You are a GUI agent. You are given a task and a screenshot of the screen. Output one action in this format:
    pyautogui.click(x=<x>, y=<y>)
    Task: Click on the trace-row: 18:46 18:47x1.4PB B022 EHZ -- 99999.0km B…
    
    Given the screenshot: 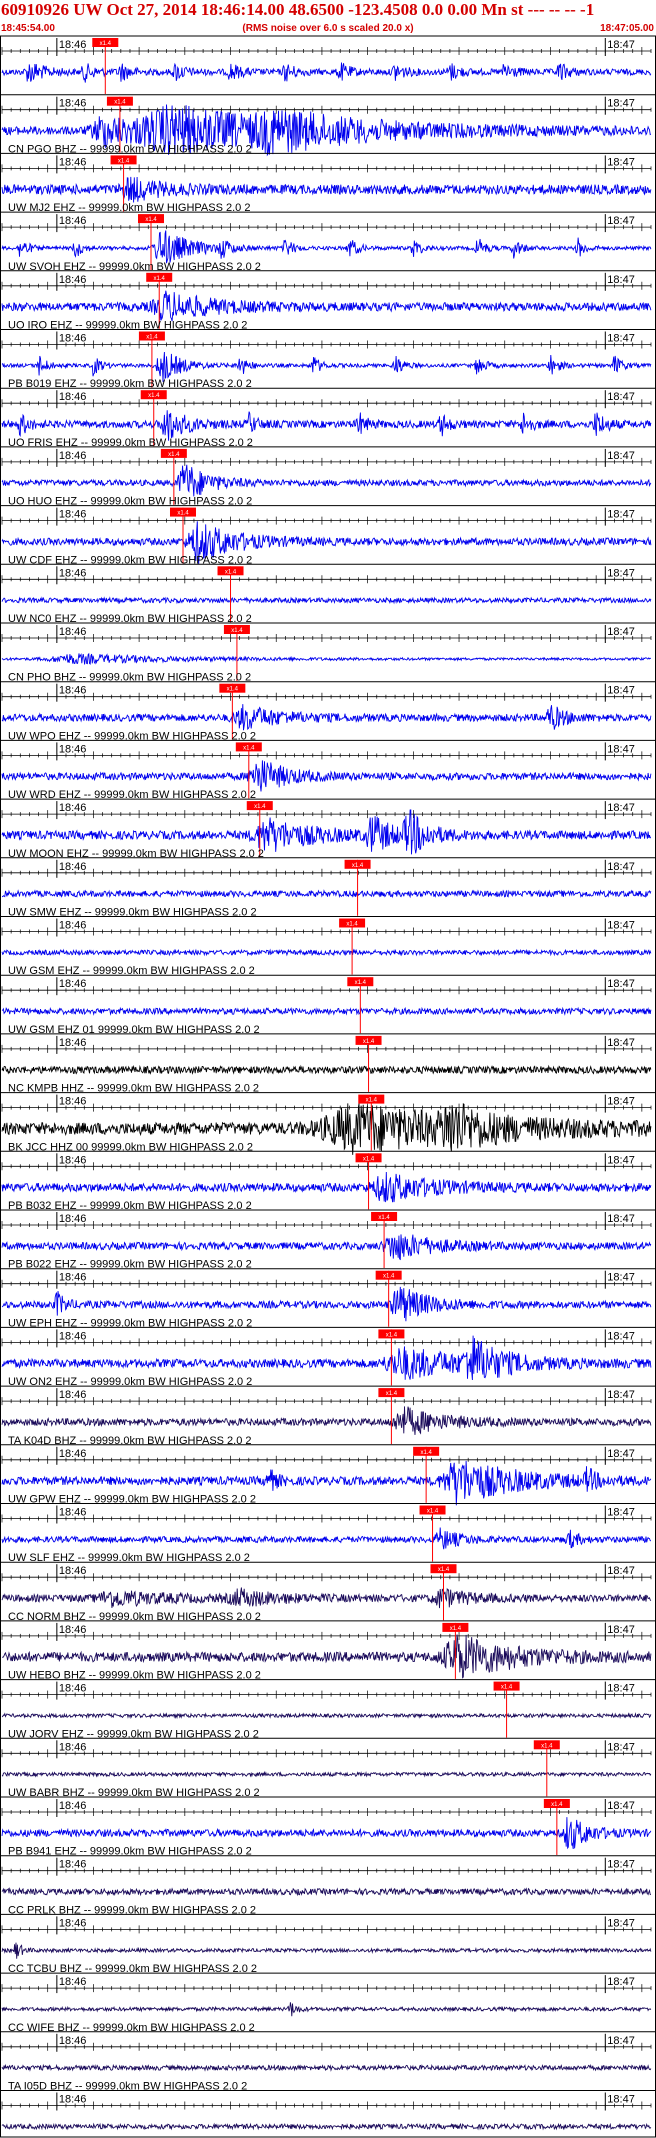 What is the action you would take?
    pyautogui.click(x=328, y=1240)
    